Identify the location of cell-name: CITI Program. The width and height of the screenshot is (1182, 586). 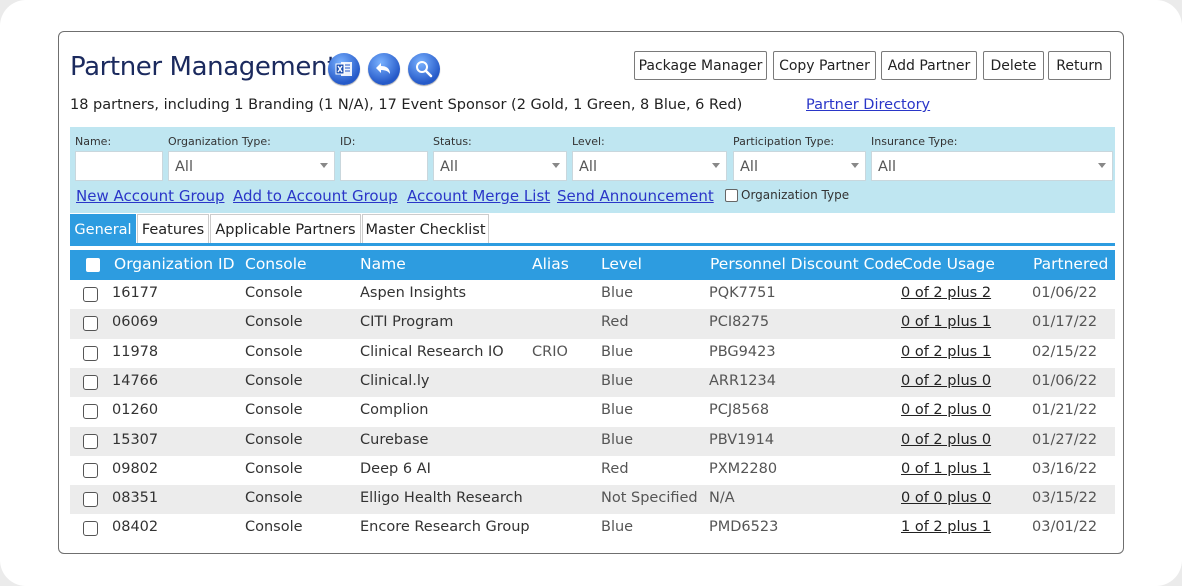
(406, 322).